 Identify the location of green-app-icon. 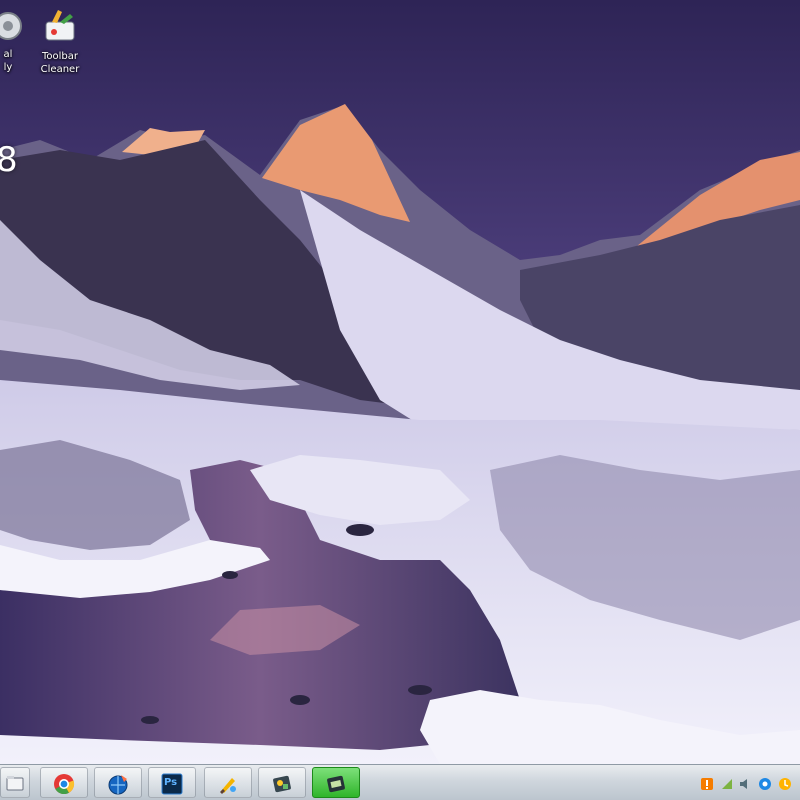
(336, 784).